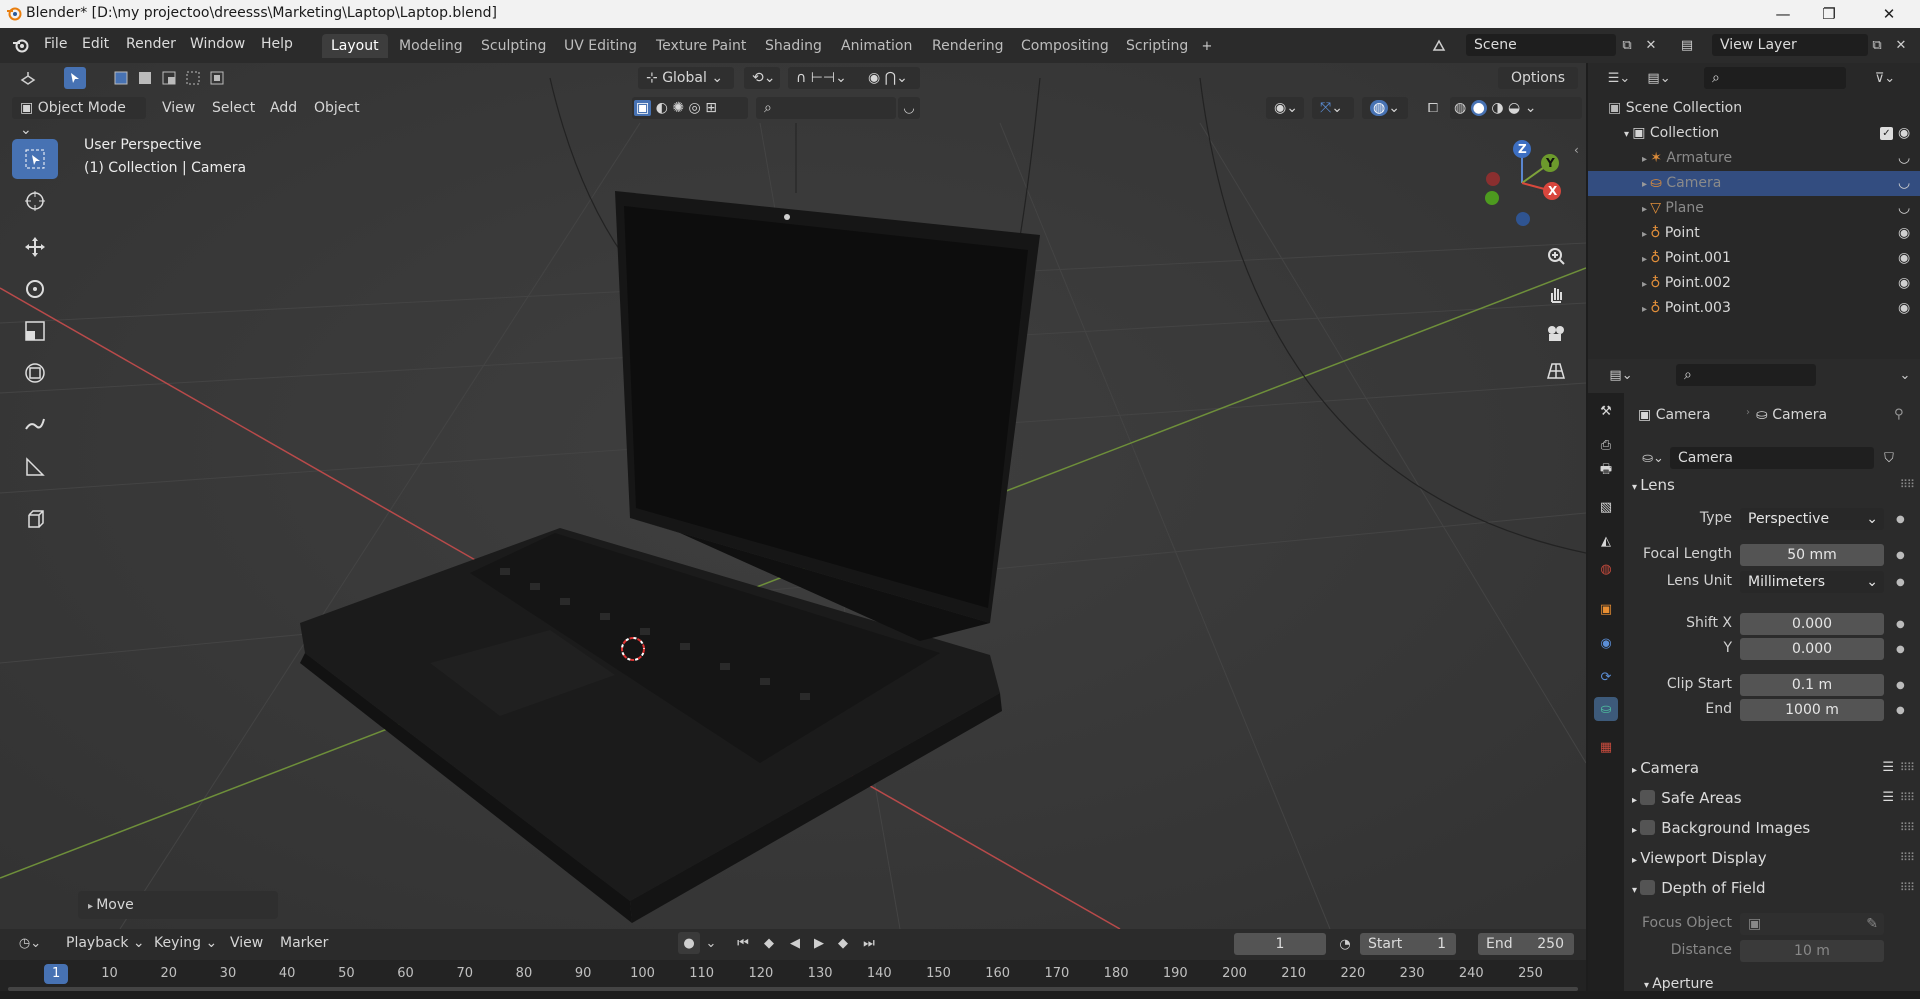 The width and height of the screenshot is (1920, 999). I want to click on auto-keying-dropdown-icon: ⌄, so click(711, 943).